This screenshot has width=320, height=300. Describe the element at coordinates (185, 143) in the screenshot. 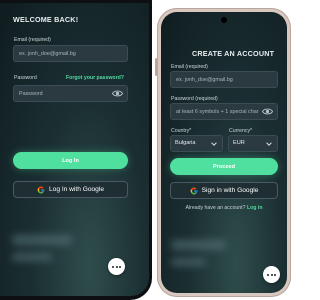

I see `country-value: Bulgaria` at that location.